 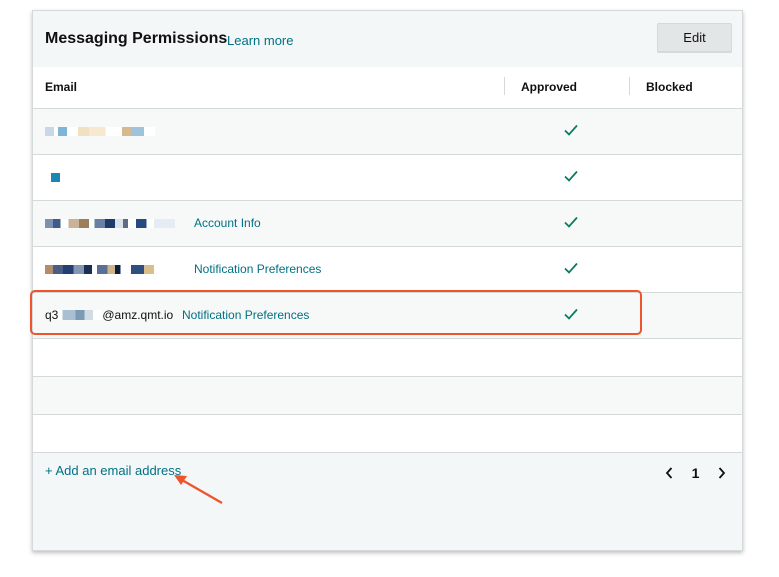 What do you see at coordinates (387, 224) in the screenshot?
I see `table-row: Account Info` at bounding box center [387, 224].